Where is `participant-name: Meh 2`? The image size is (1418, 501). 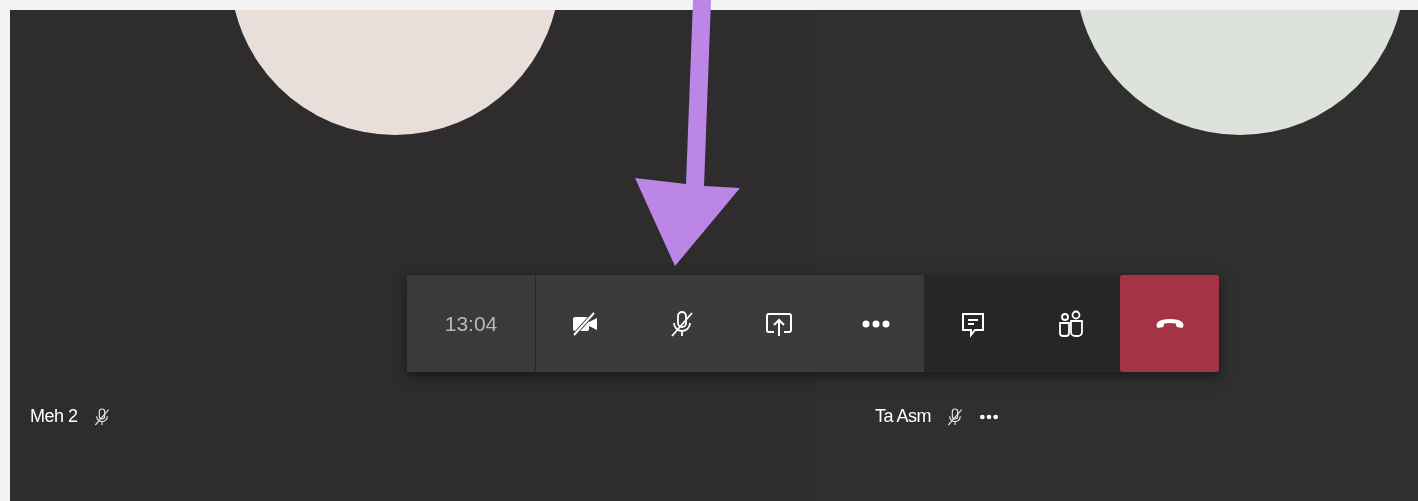
participant-name: Meh 2 is located at coordinates (54, 416).